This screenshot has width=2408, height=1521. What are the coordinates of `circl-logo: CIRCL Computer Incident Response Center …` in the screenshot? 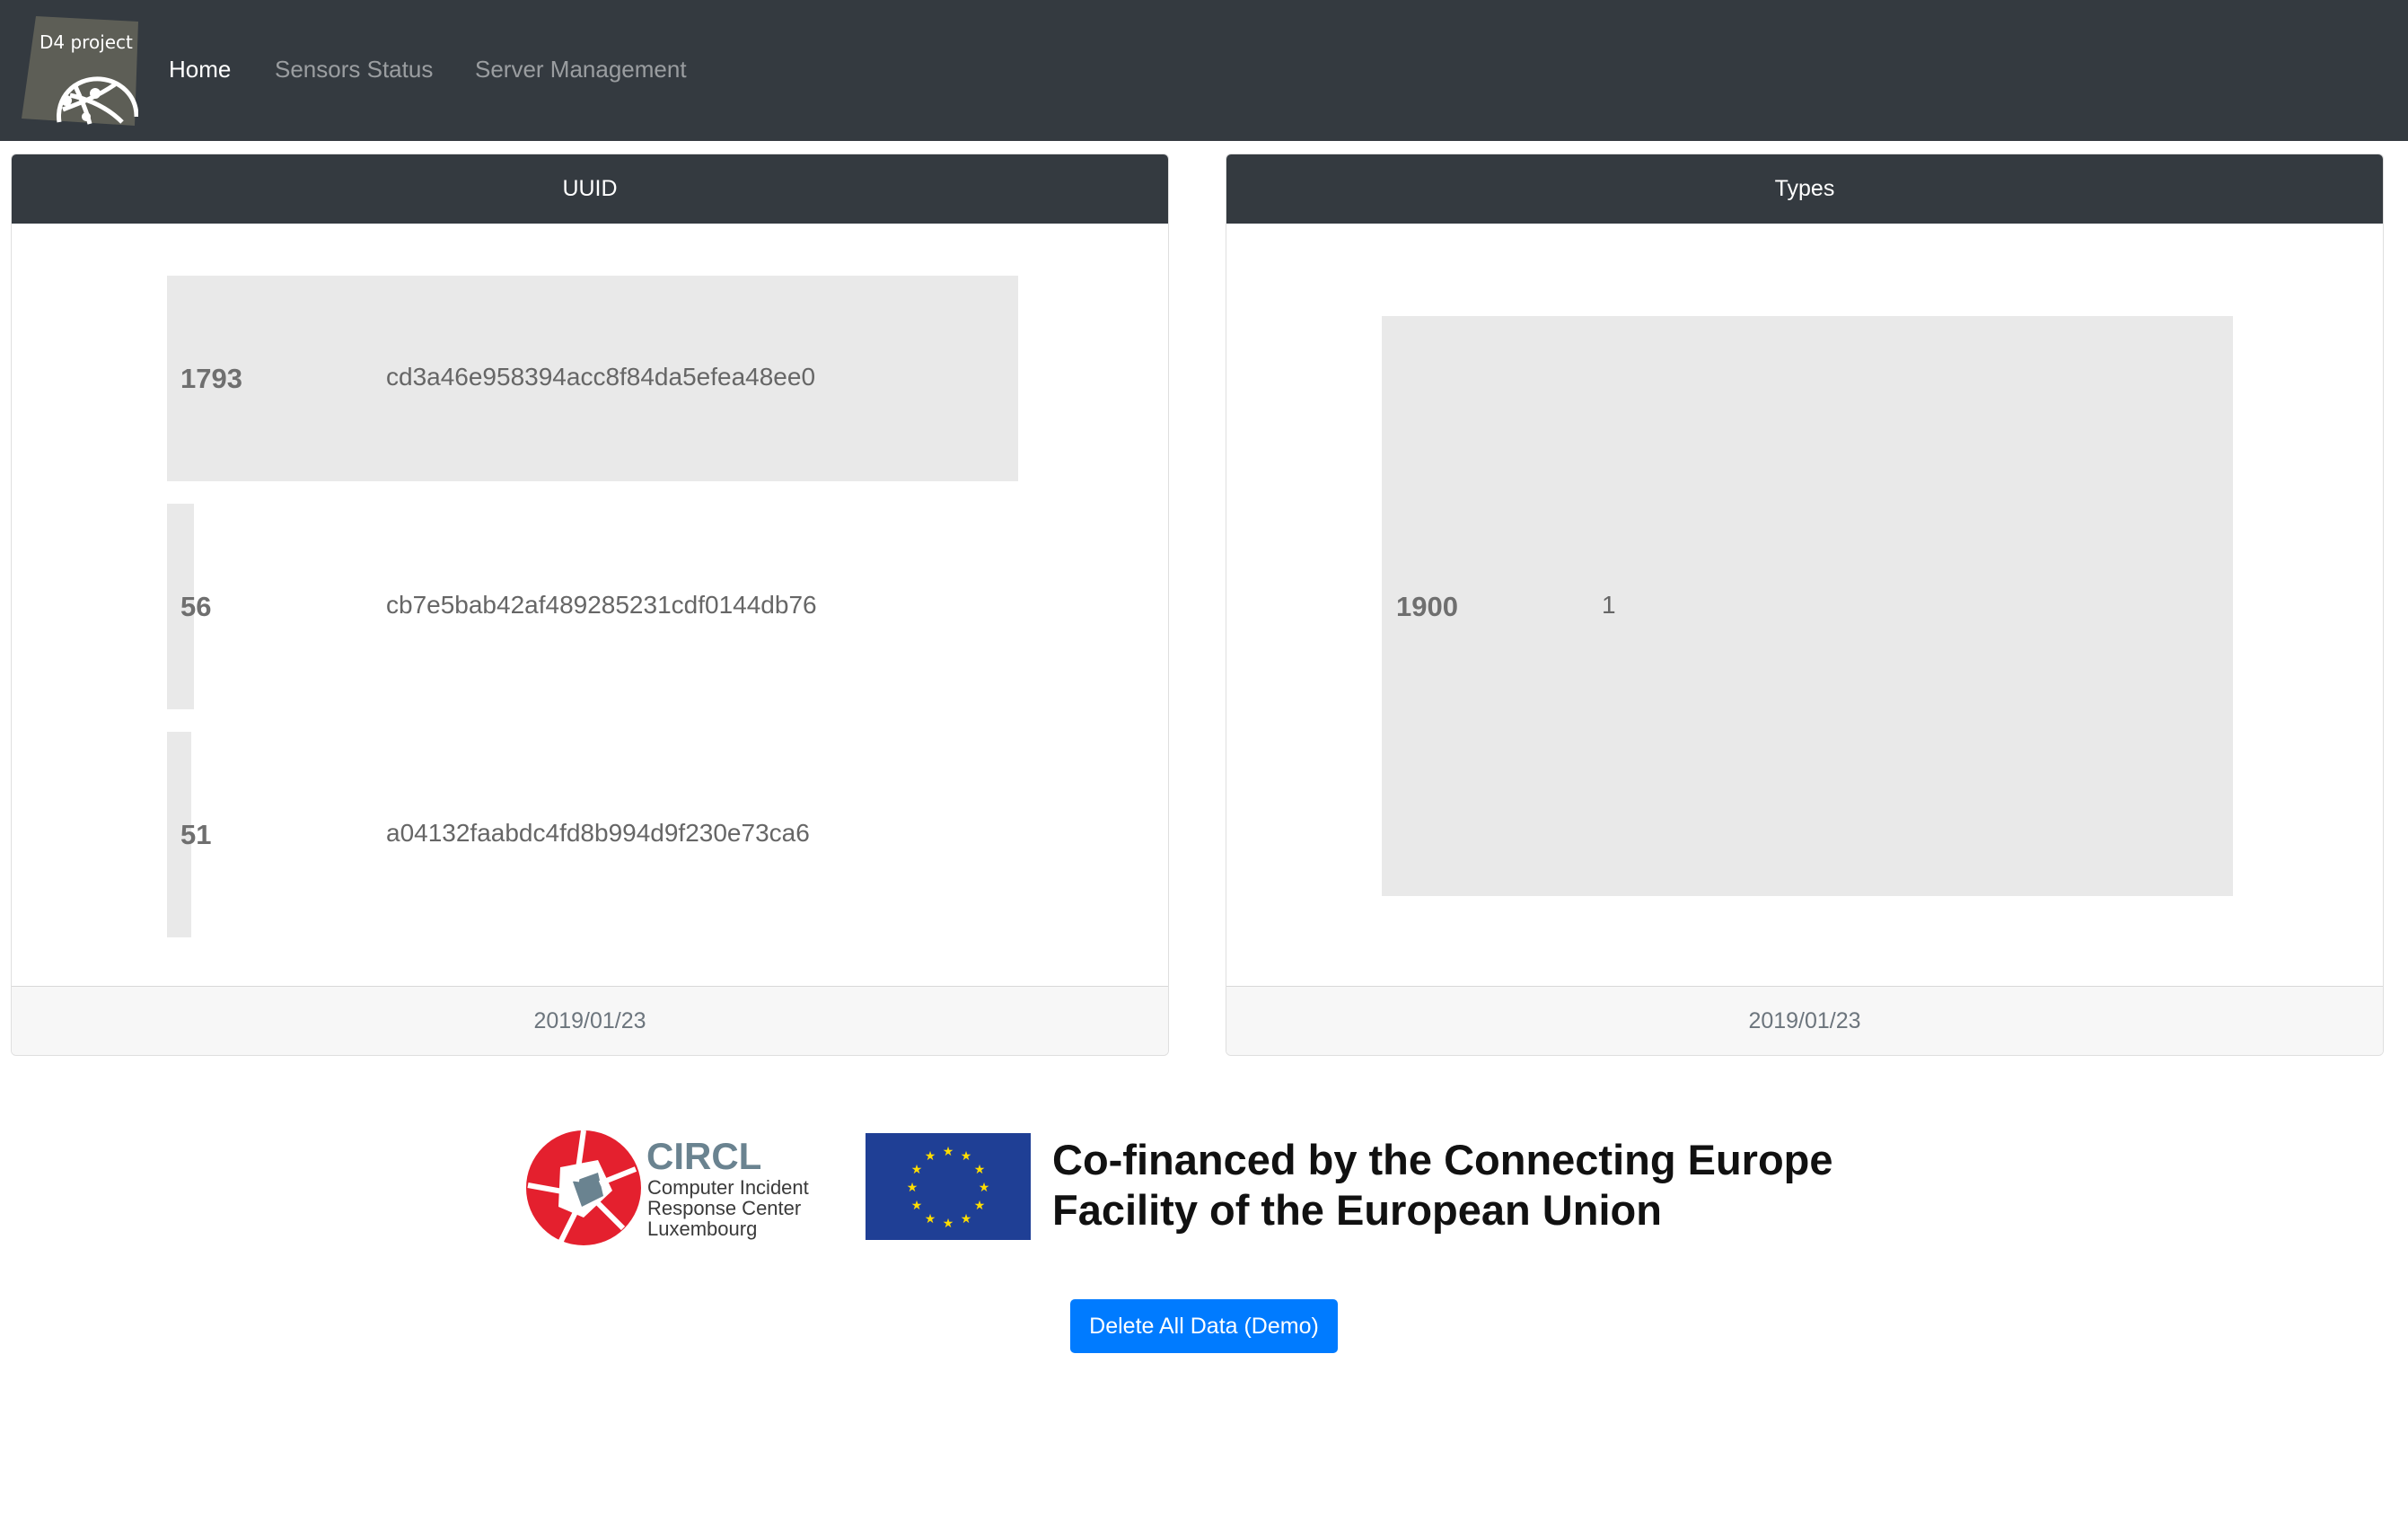 It's located at (677, 1188).